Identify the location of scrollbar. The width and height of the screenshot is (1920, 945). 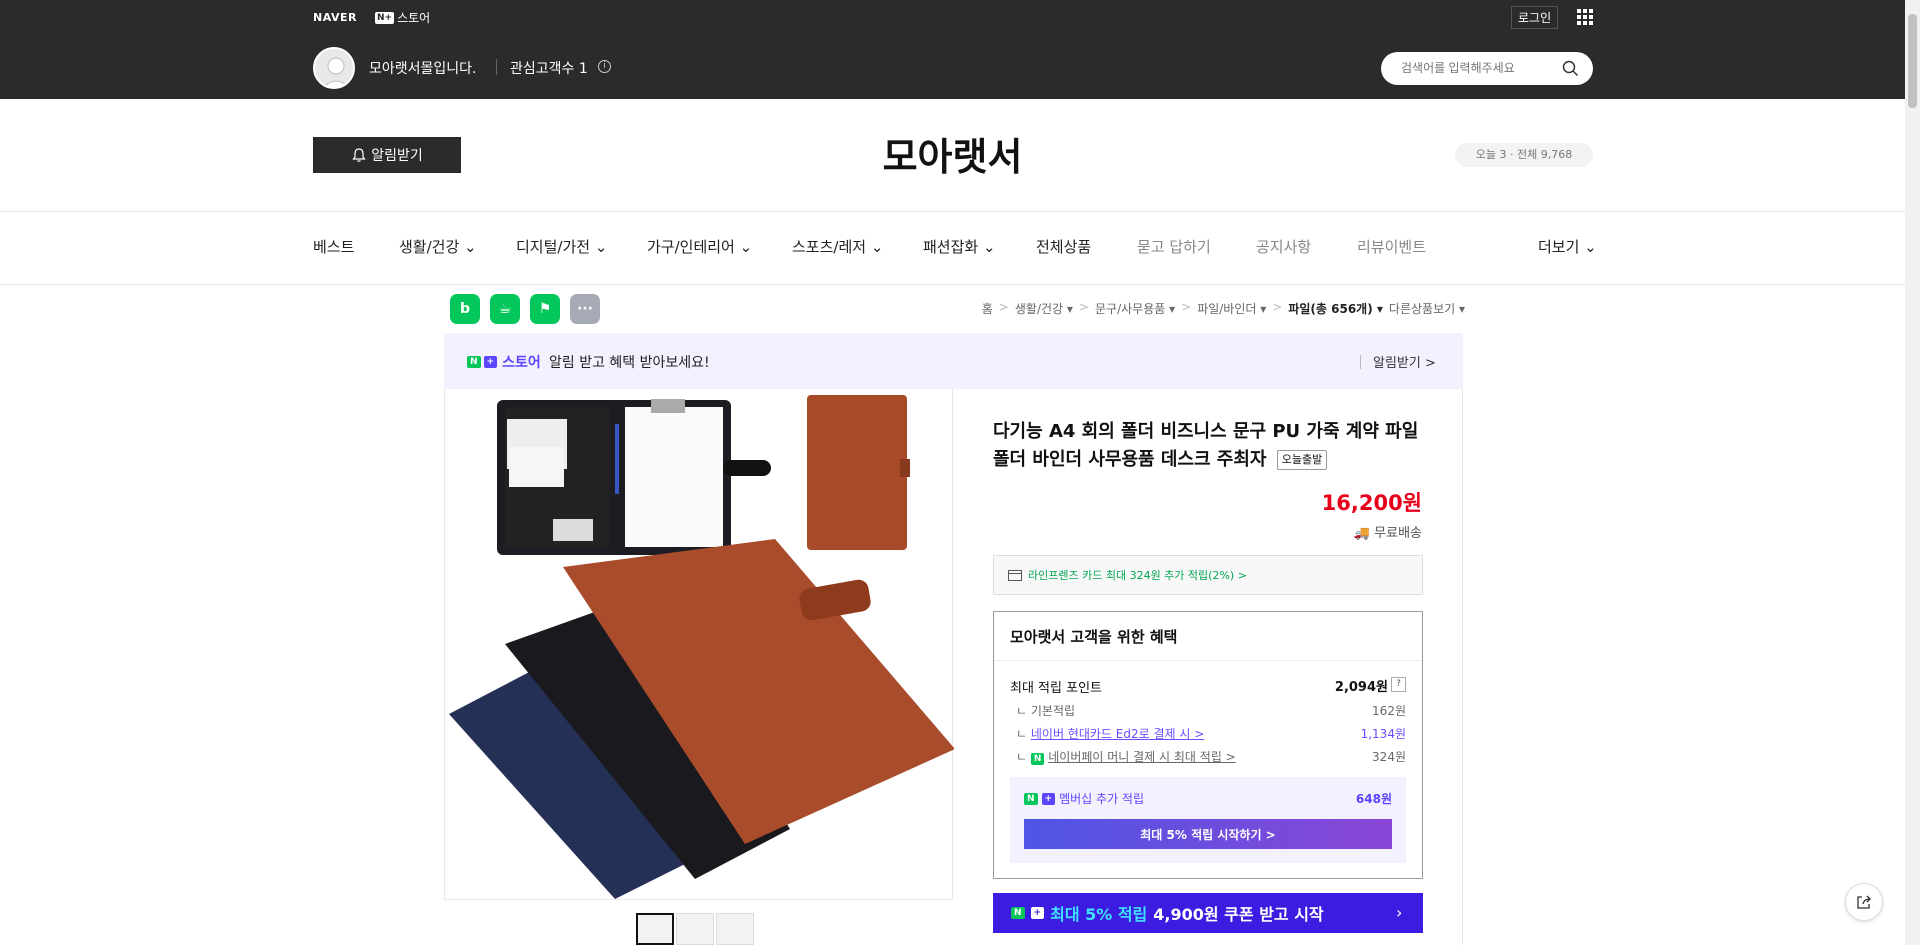
(1912, 472).